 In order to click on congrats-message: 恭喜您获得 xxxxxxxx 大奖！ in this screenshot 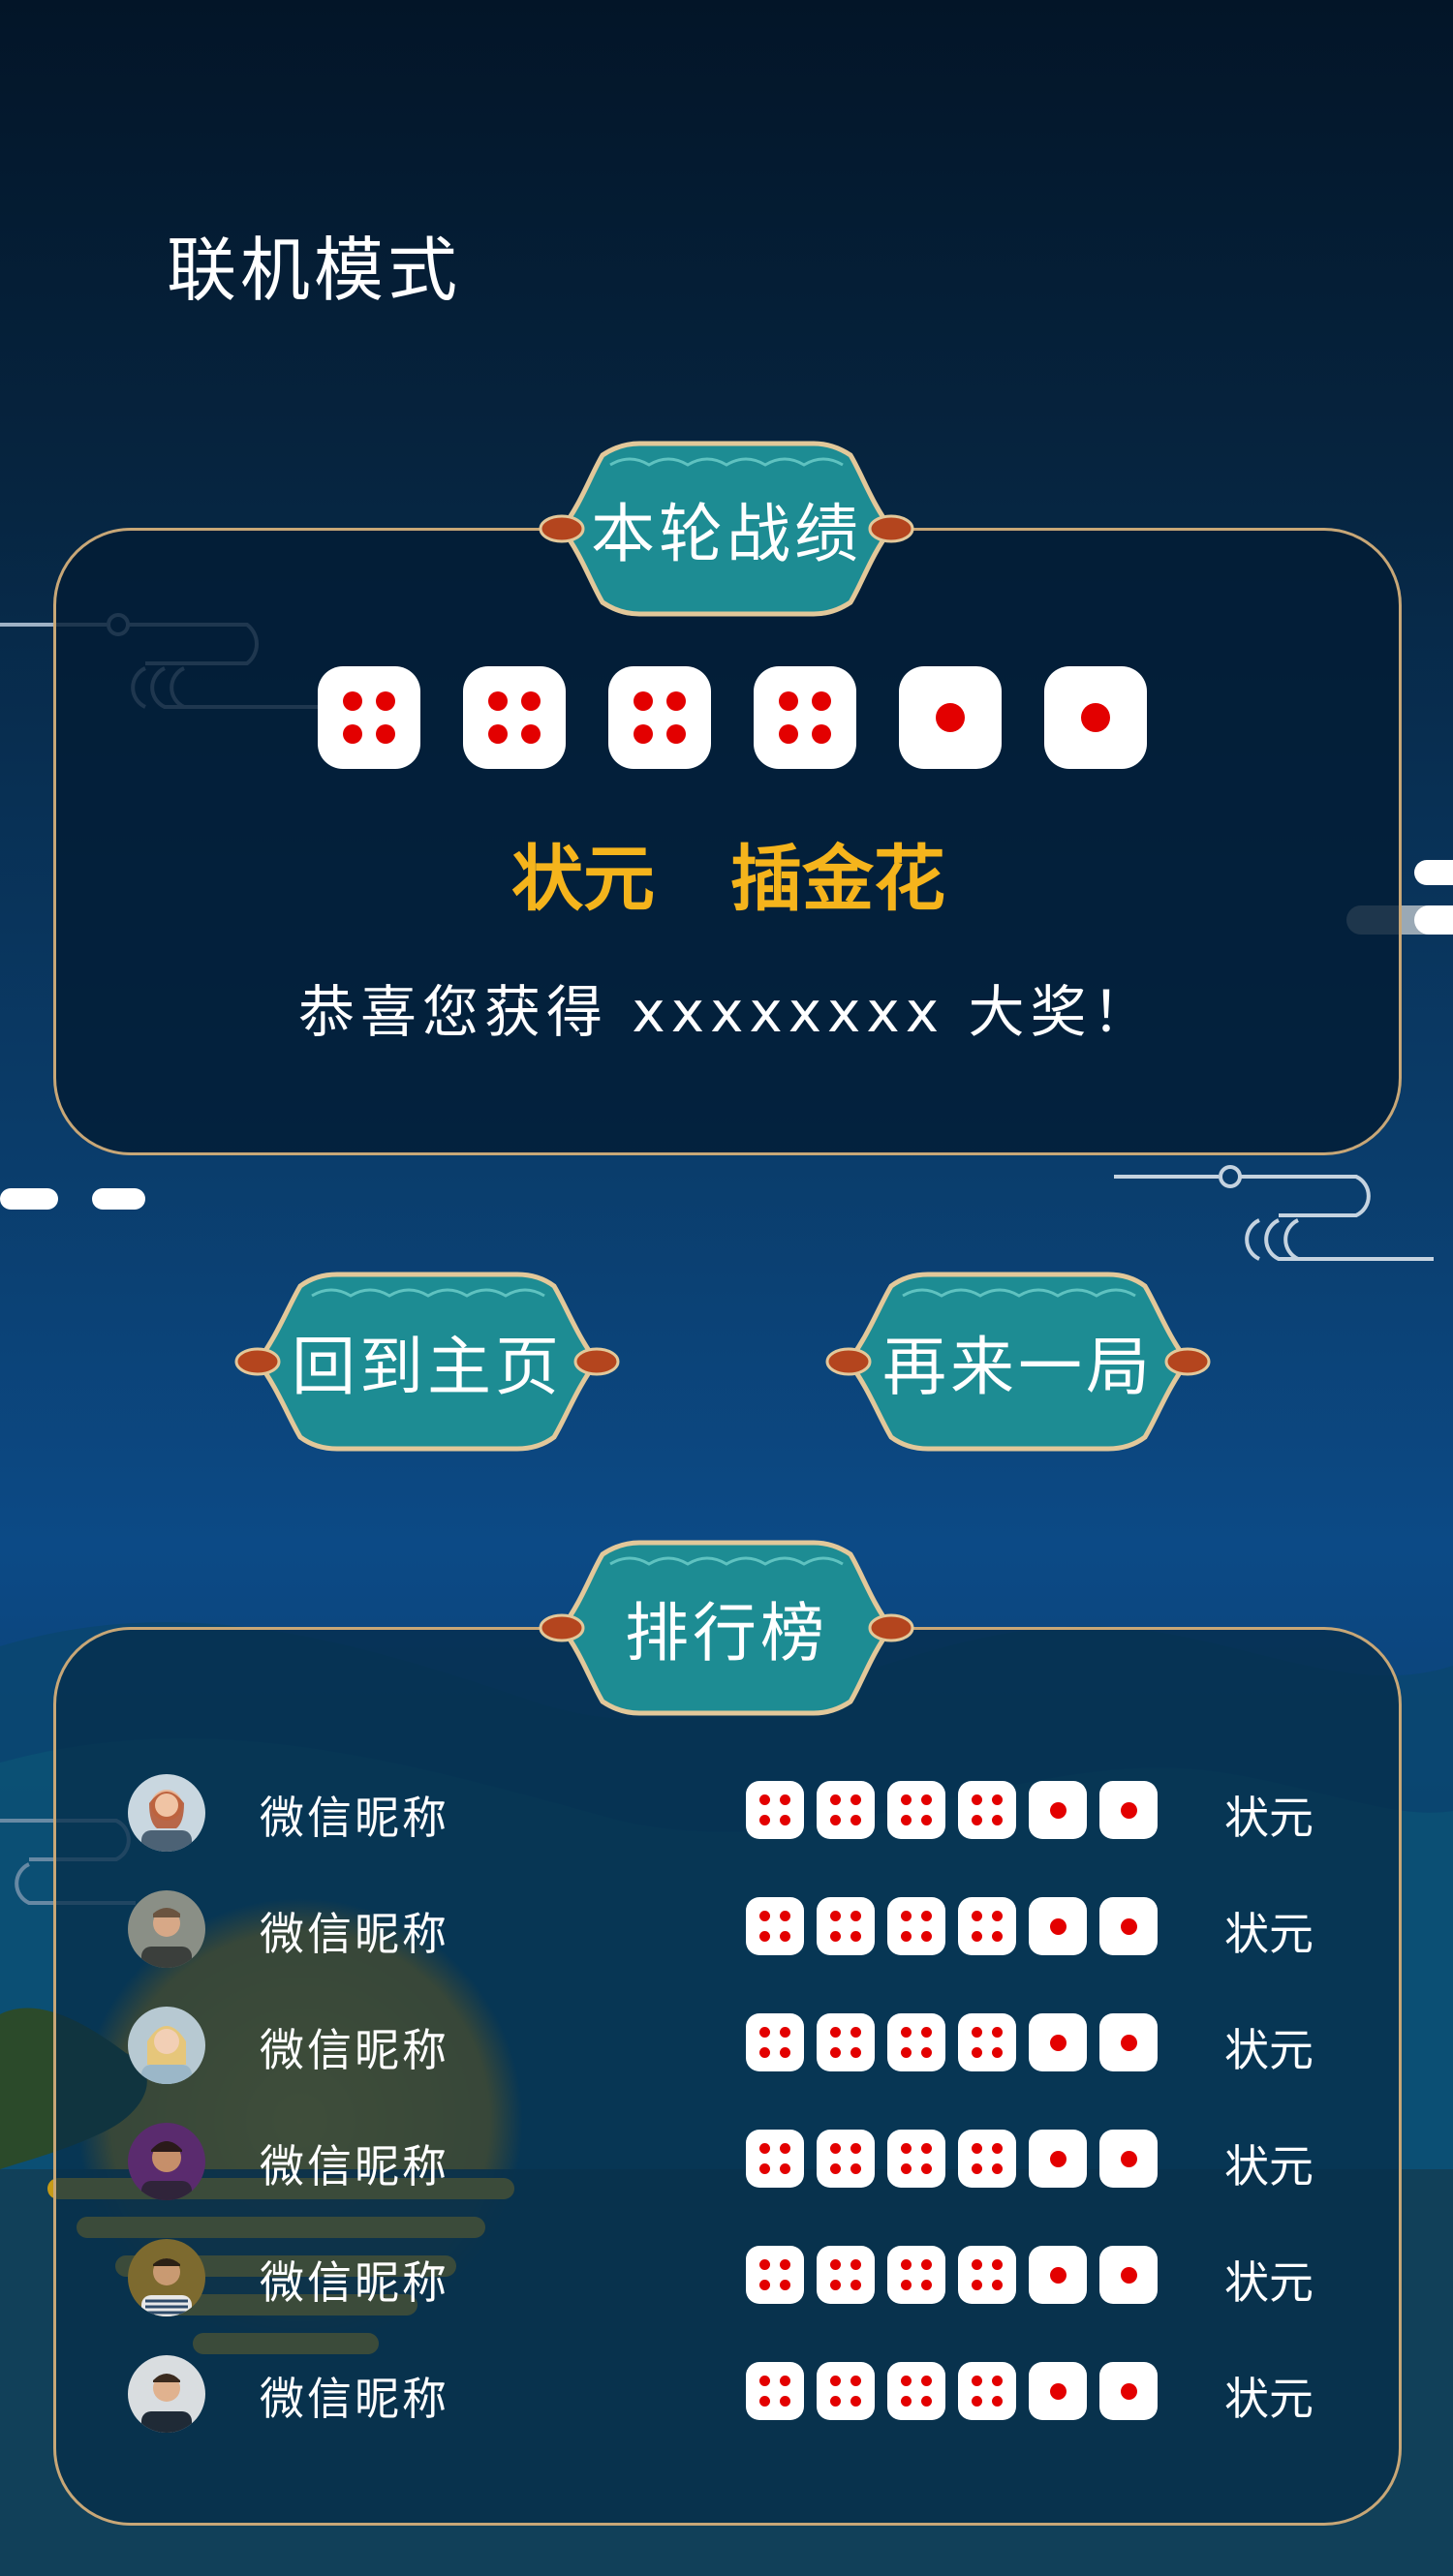, I will do `click(726, 1012)`.